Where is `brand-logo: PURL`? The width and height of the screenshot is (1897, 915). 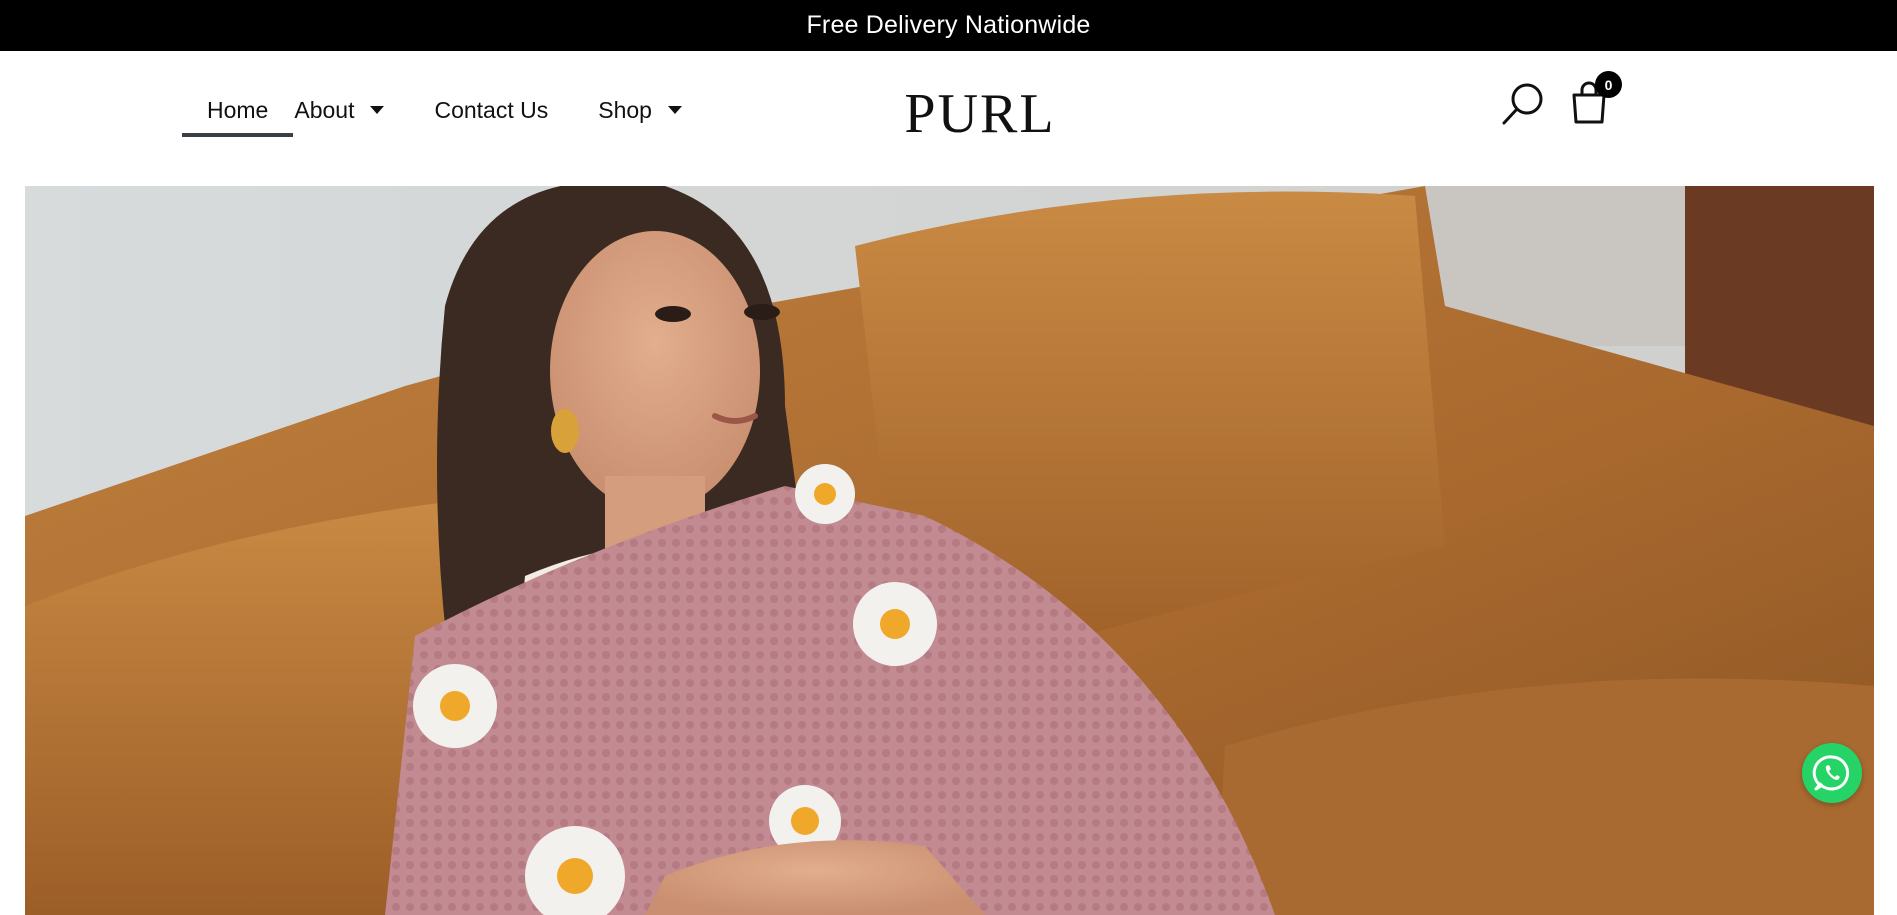
brand-logo: PURL is located at coordinates (980, 114).